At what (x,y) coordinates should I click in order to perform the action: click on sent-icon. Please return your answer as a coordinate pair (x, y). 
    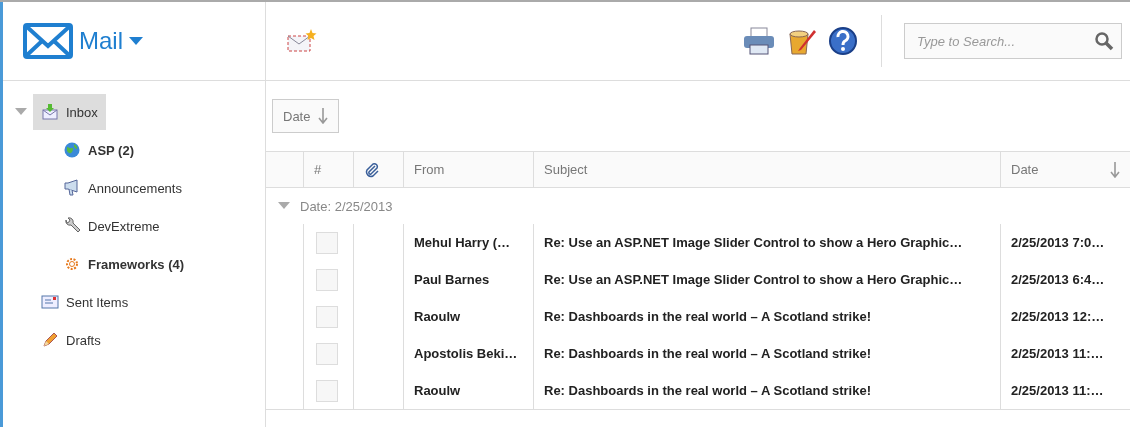
    Looking at the image, I should click on (50, 302).